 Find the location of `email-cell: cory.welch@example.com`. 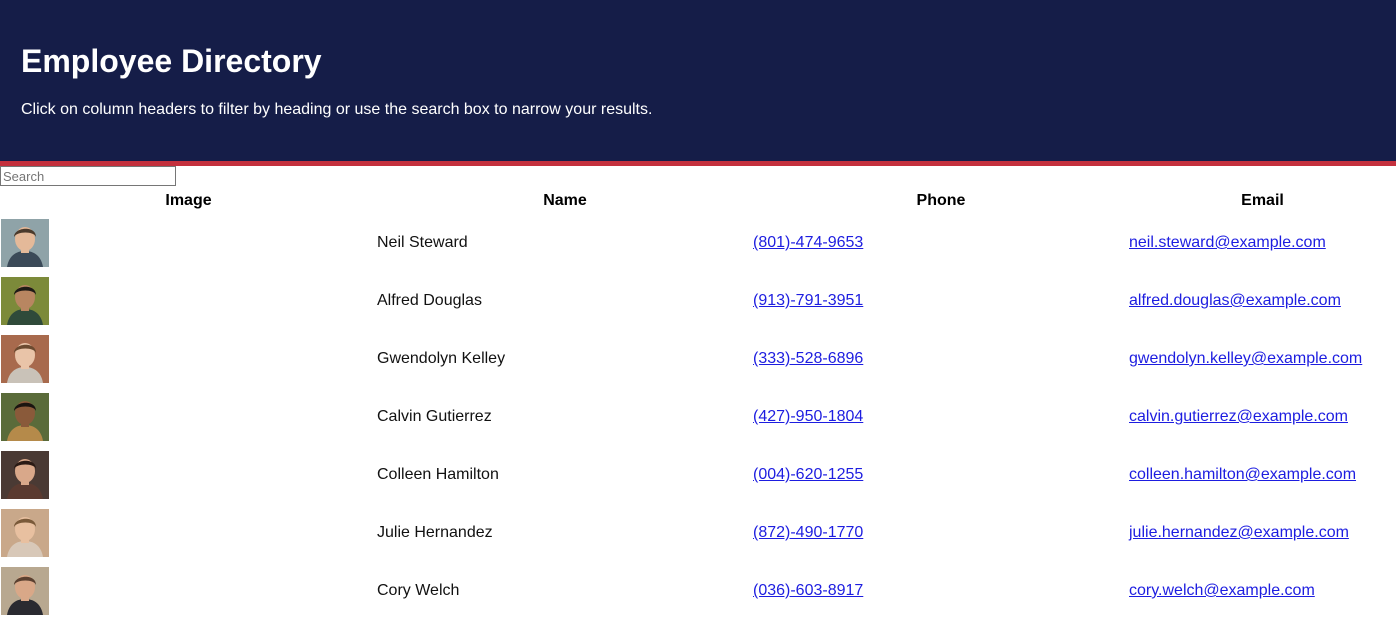

email-cell: cory.welch@example.com is located at coordinates (1262, 591).